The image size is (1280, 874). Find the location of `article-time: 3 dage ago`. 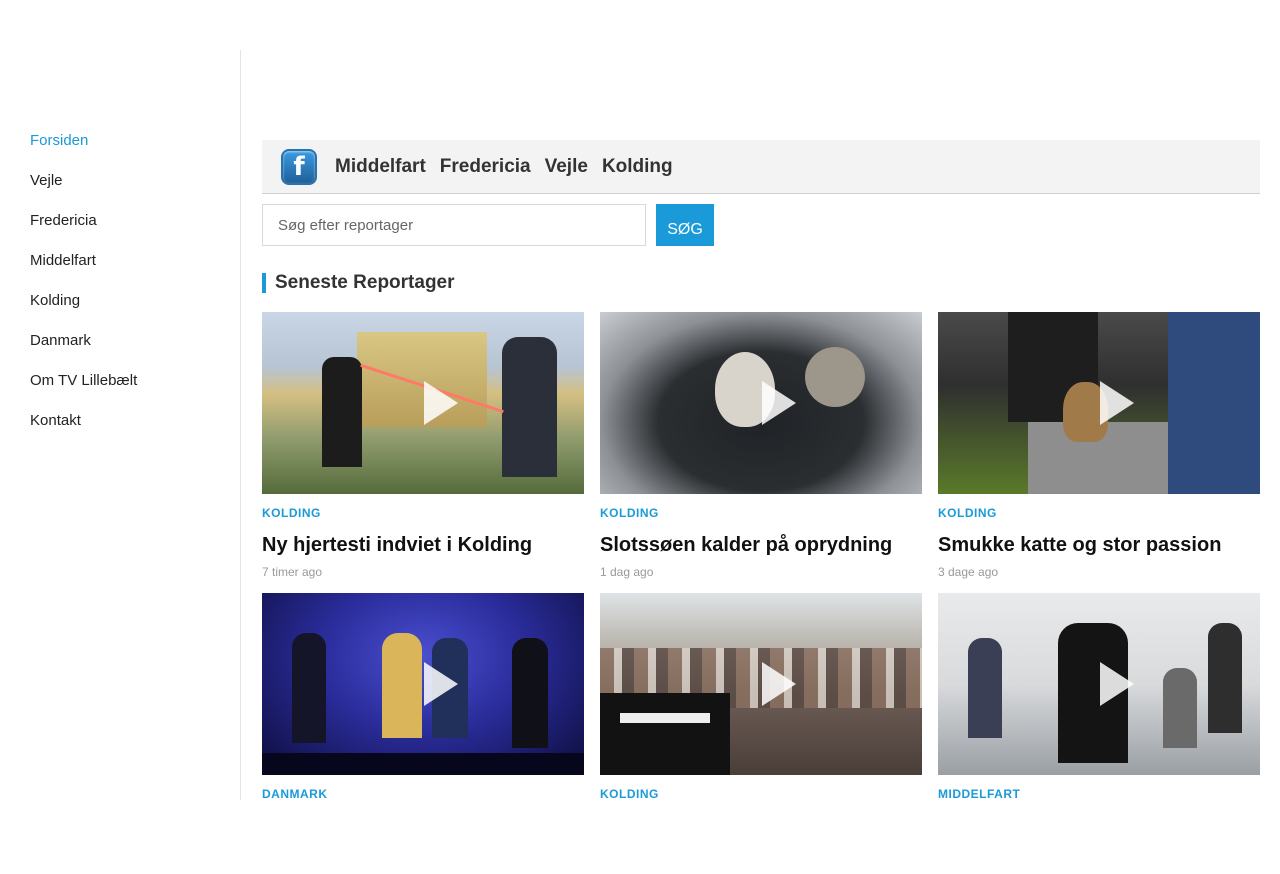

article-time: 3 dage ago is located at coordinates (968, 572).